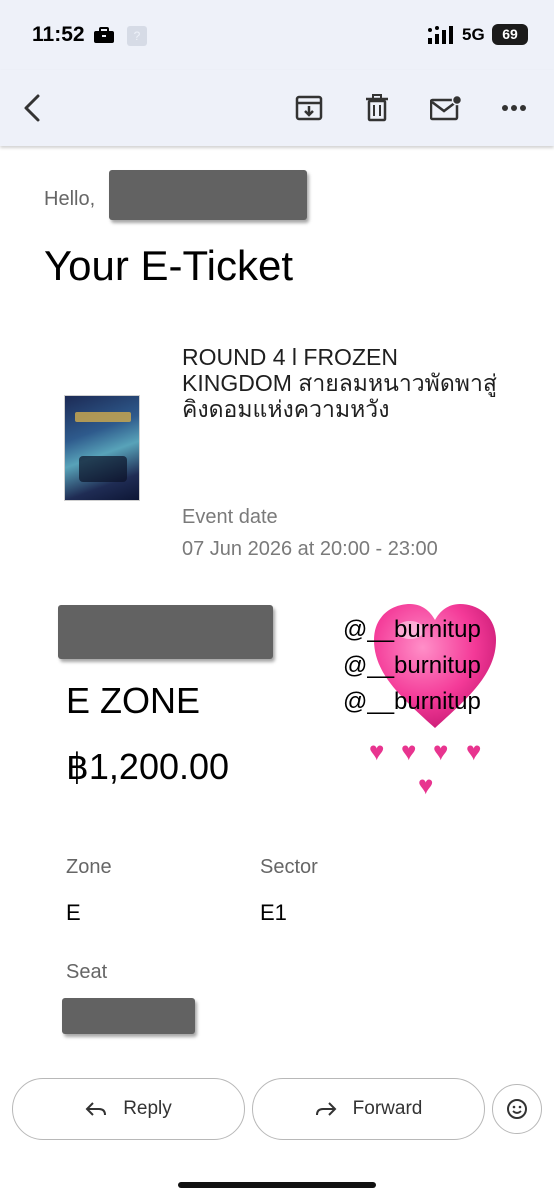 The height and width of the screenshot is (1200, 554). Describe the element at coordinates (514, 108) in the screenshot. I see `more-horizontal-icon` at that location.